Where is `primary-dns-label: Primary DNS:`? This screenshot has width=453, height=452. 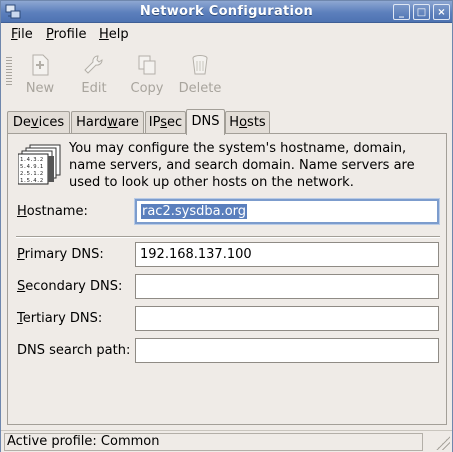 primary-dns-label: Primary DNS: is located at coordinates (60, 254).